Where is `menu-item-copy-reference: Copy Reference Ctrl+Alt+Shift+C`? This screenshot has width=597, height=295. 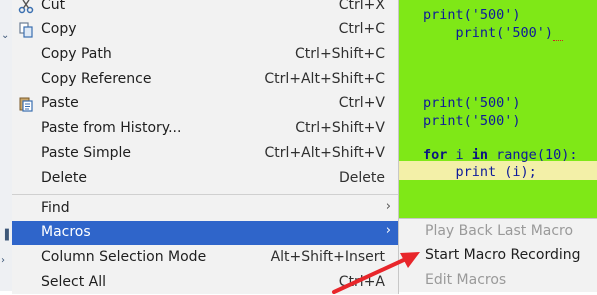 menu-item-copy-reference: Copy Reference Ctrl+Alt+Shift+C is located at coordinates (205, 80).